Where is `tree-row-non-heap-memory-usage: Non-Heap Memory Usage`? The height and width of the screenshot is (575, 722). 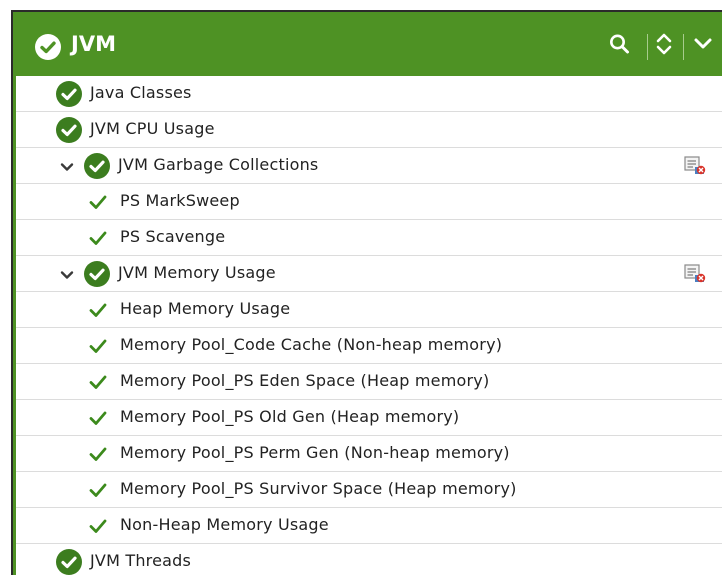 tree-row-non-heap-memory-usage: Non-Heap Memory Usage is located at coordinates (369, 526).